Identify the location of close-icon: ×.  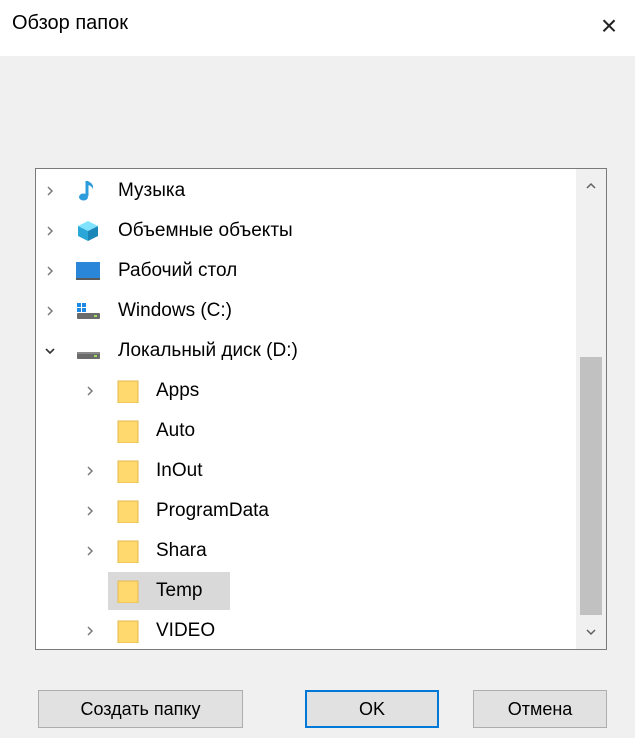
(609, 25).